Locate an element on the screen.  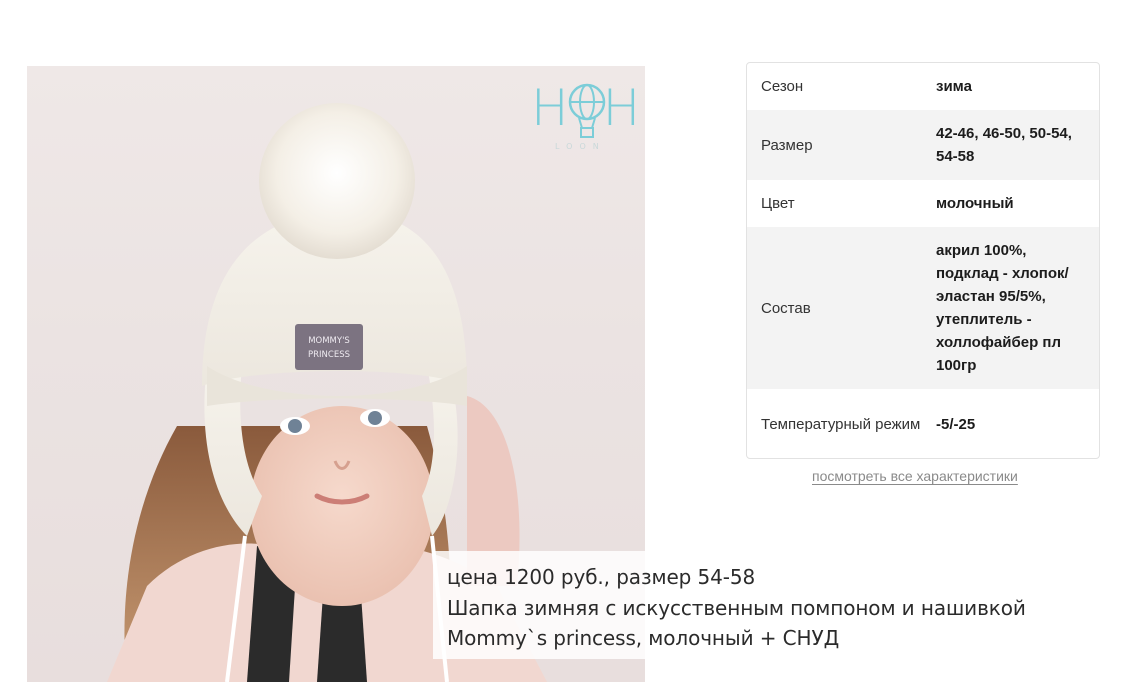
spec-label: Температурный режим is located at coordinates (841, 424).